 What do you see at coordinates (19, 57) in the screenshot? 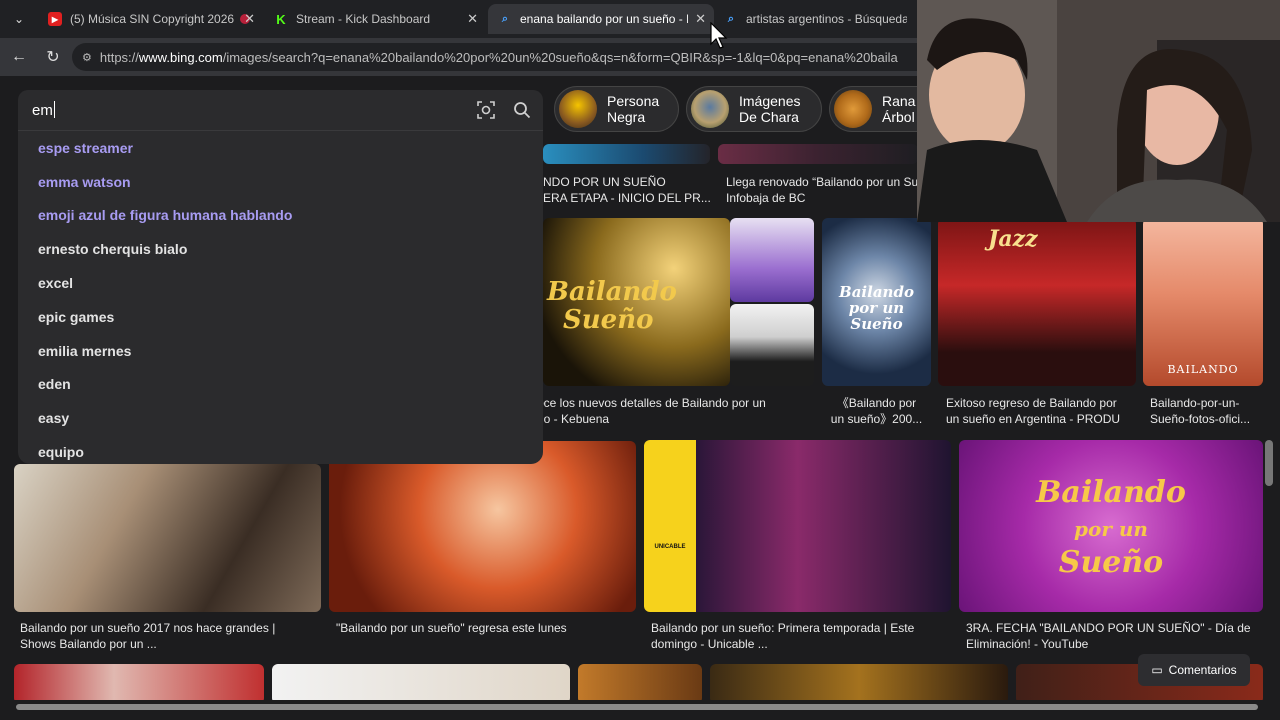
I see `back-arrow-icon: ←` at bounding box center [19, 57].